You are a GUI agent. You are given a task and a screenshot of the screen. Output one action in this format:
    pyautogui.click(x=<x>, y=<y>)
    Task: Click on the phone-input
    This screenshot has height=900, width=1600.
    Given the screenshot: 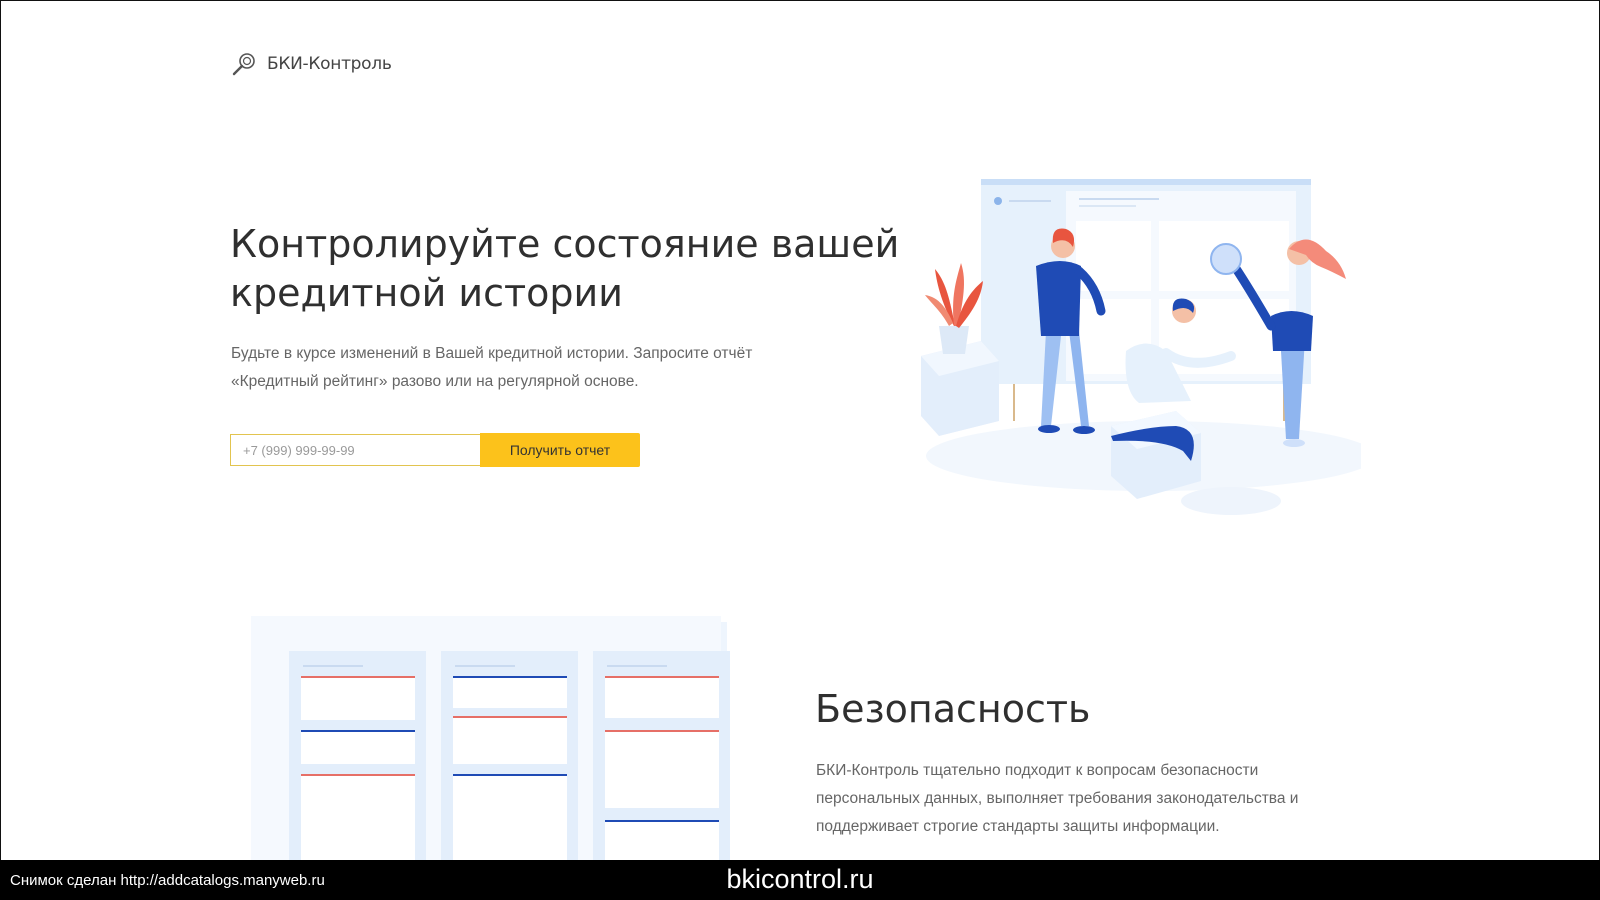 What is the action you would take?
    pyautogui.click(x=355, y=450)
    